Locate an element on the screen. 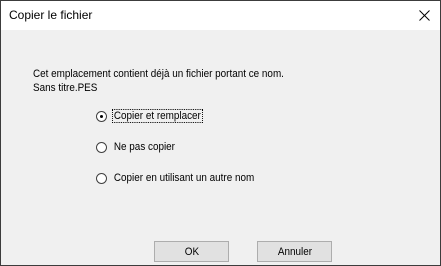 This screenshot has width=441, height=266. option-label: Copier en utilisant un autre nom is located at coordinates (184, 178).